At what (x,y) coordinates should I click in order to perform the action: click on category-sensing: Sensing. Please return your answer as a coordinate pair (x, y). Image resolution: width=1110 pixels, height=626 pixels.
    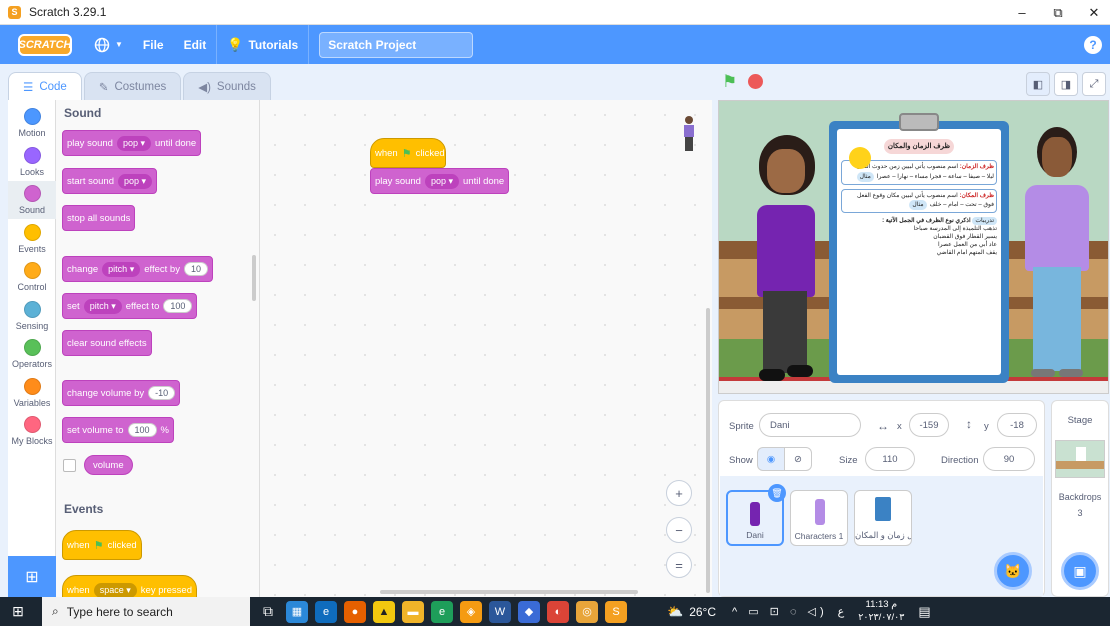
    Looking at the image, I should click on (32, 316).